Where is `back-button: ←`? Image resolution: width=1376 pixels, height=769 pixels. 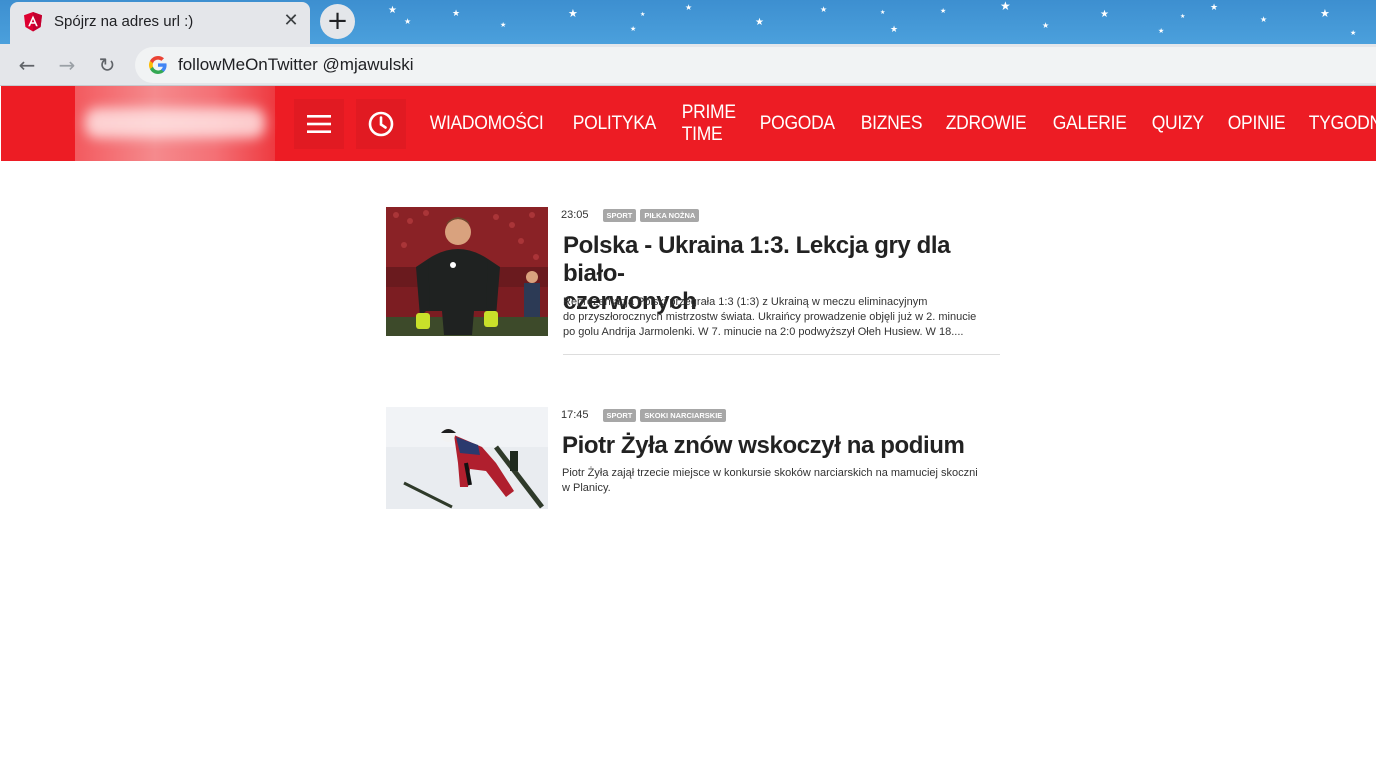 back-button: ← is located at coordinates (27, 66).